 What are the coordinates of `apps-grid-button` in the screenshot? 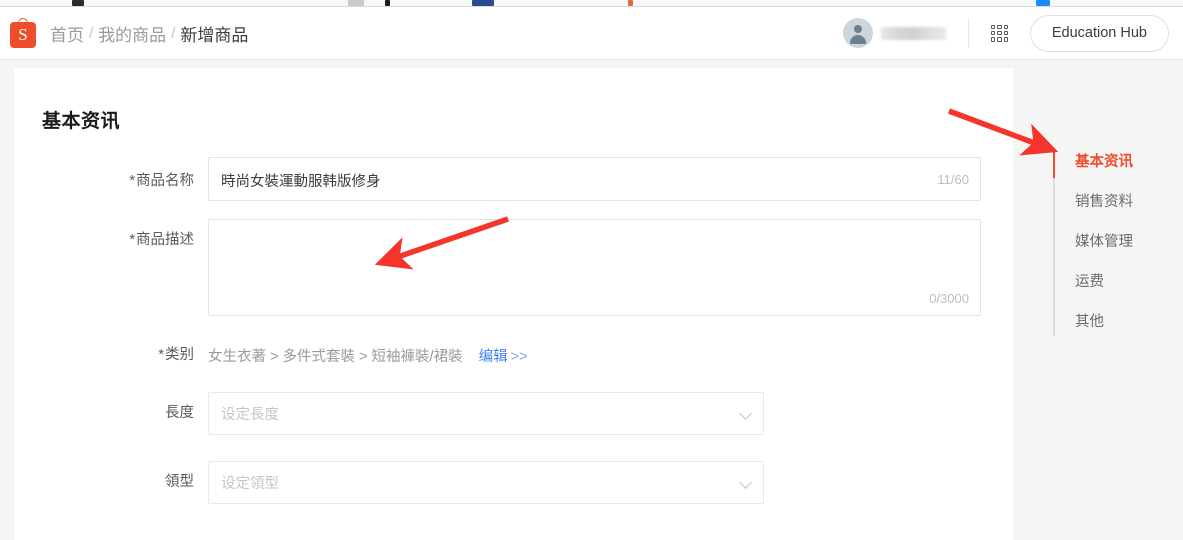 It's located at (999, 33).